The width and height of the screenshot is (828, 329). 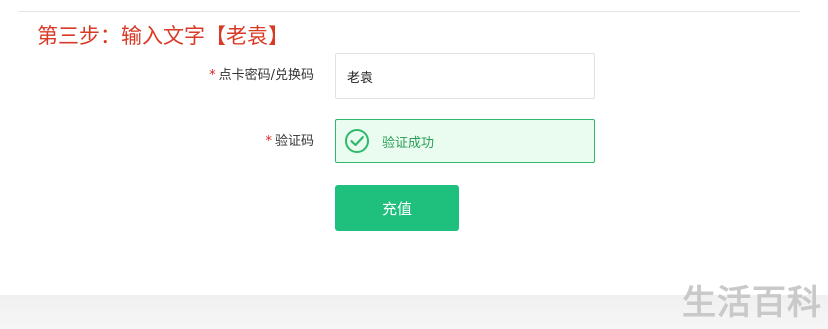 I want to click on watermark: 生活百科, so click(x=752, y=303).